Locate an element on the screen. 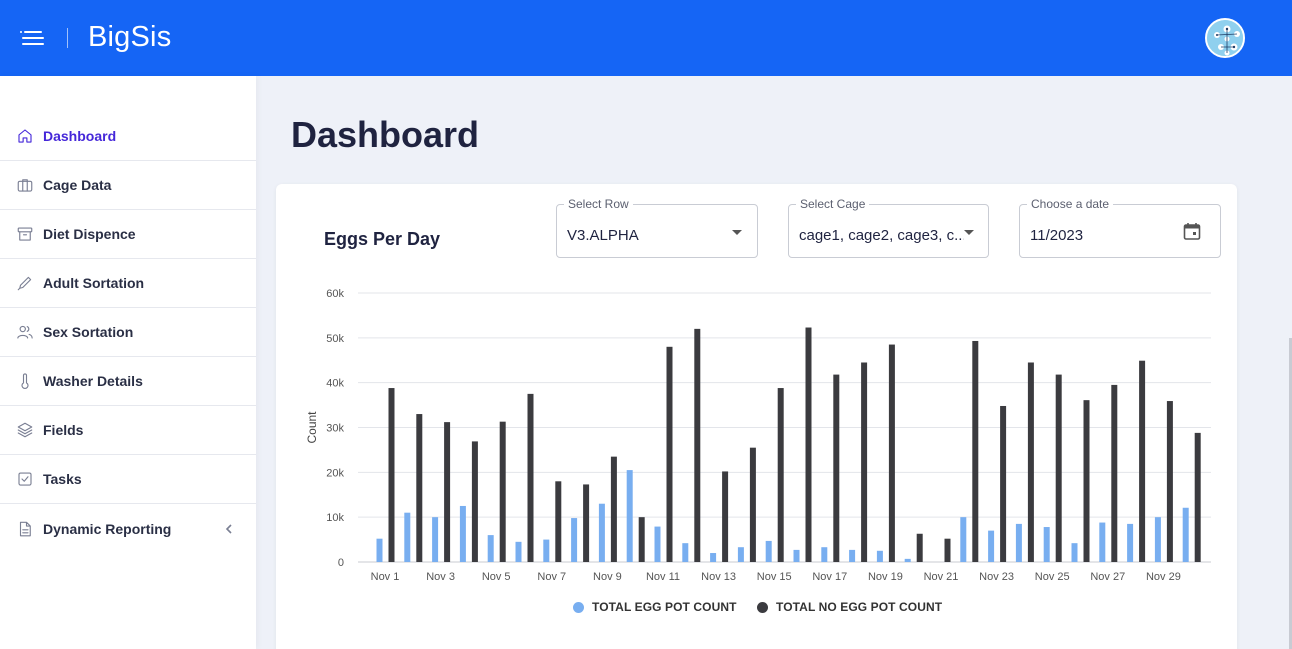 Image resolution: width=1292 pixels, height=649 pixels. x-tick-label: Nov 17 is located at coordinates (829, 577).